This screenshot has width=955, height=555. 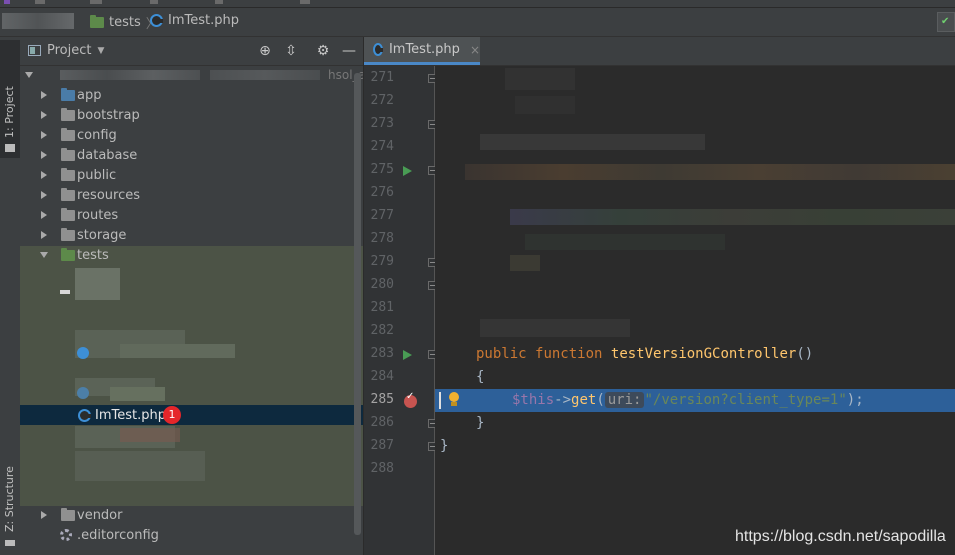 I want to click on project-title: Project, so click(x=69, y=50).